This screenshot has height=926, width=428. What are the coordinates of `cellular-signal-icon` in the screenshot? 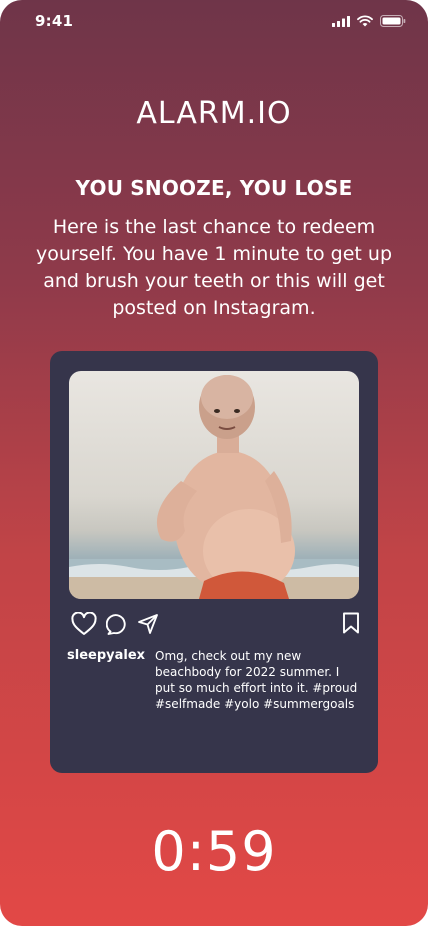 It's located at (341, 21).